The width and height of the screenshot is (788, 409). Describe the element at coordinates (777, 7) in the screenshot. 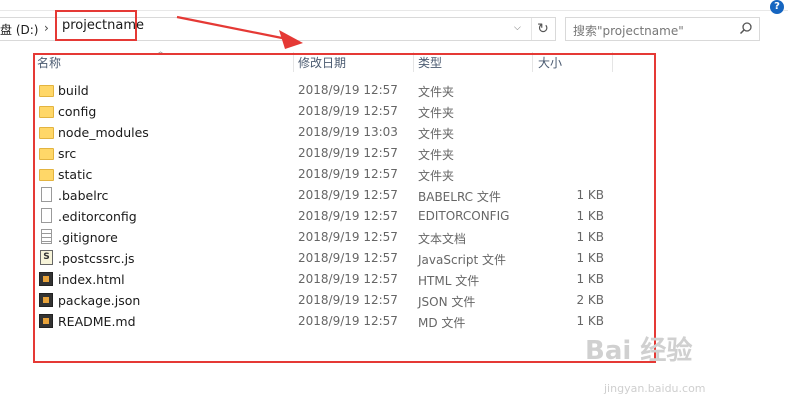

I see `help-icon: ?` at that location.